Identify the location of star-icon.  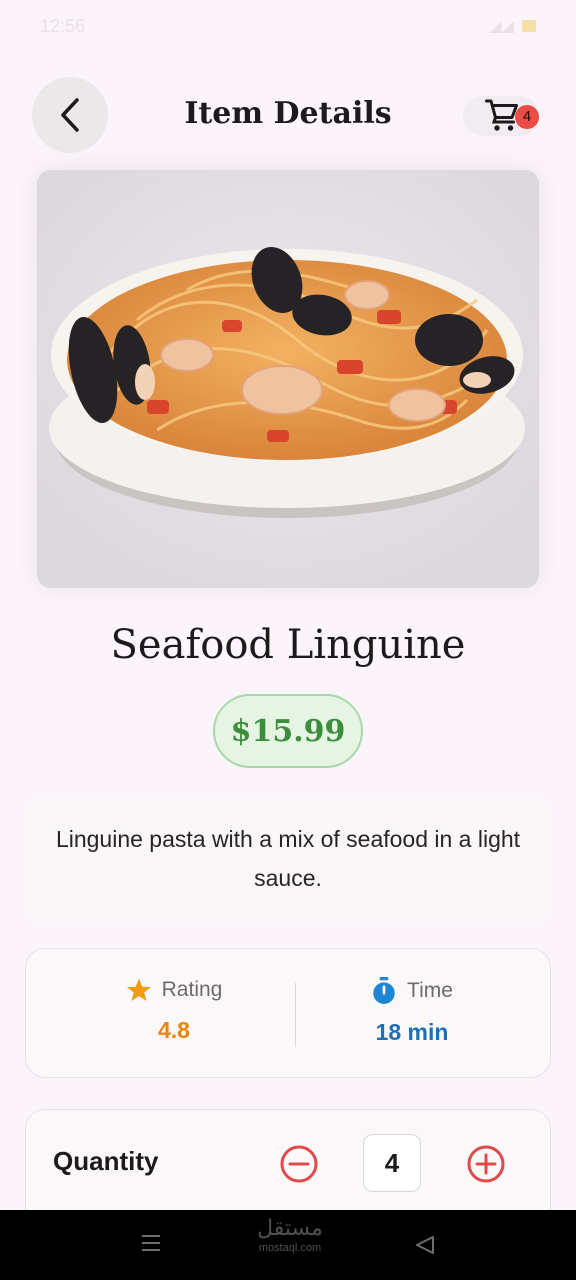
(138, 989).